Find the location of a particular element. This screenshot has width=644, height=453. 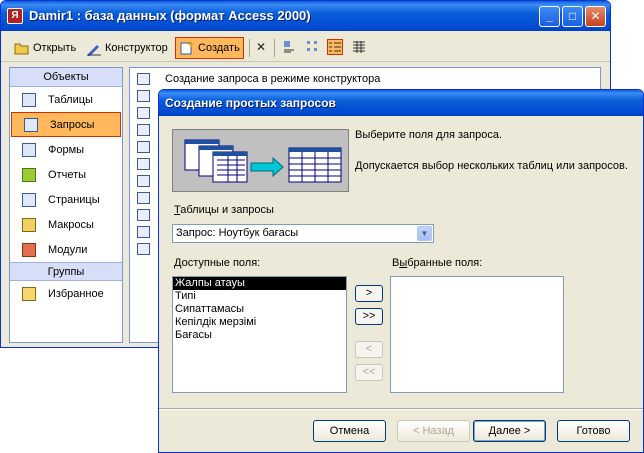

module-icon is located at coordinates (29, 249).